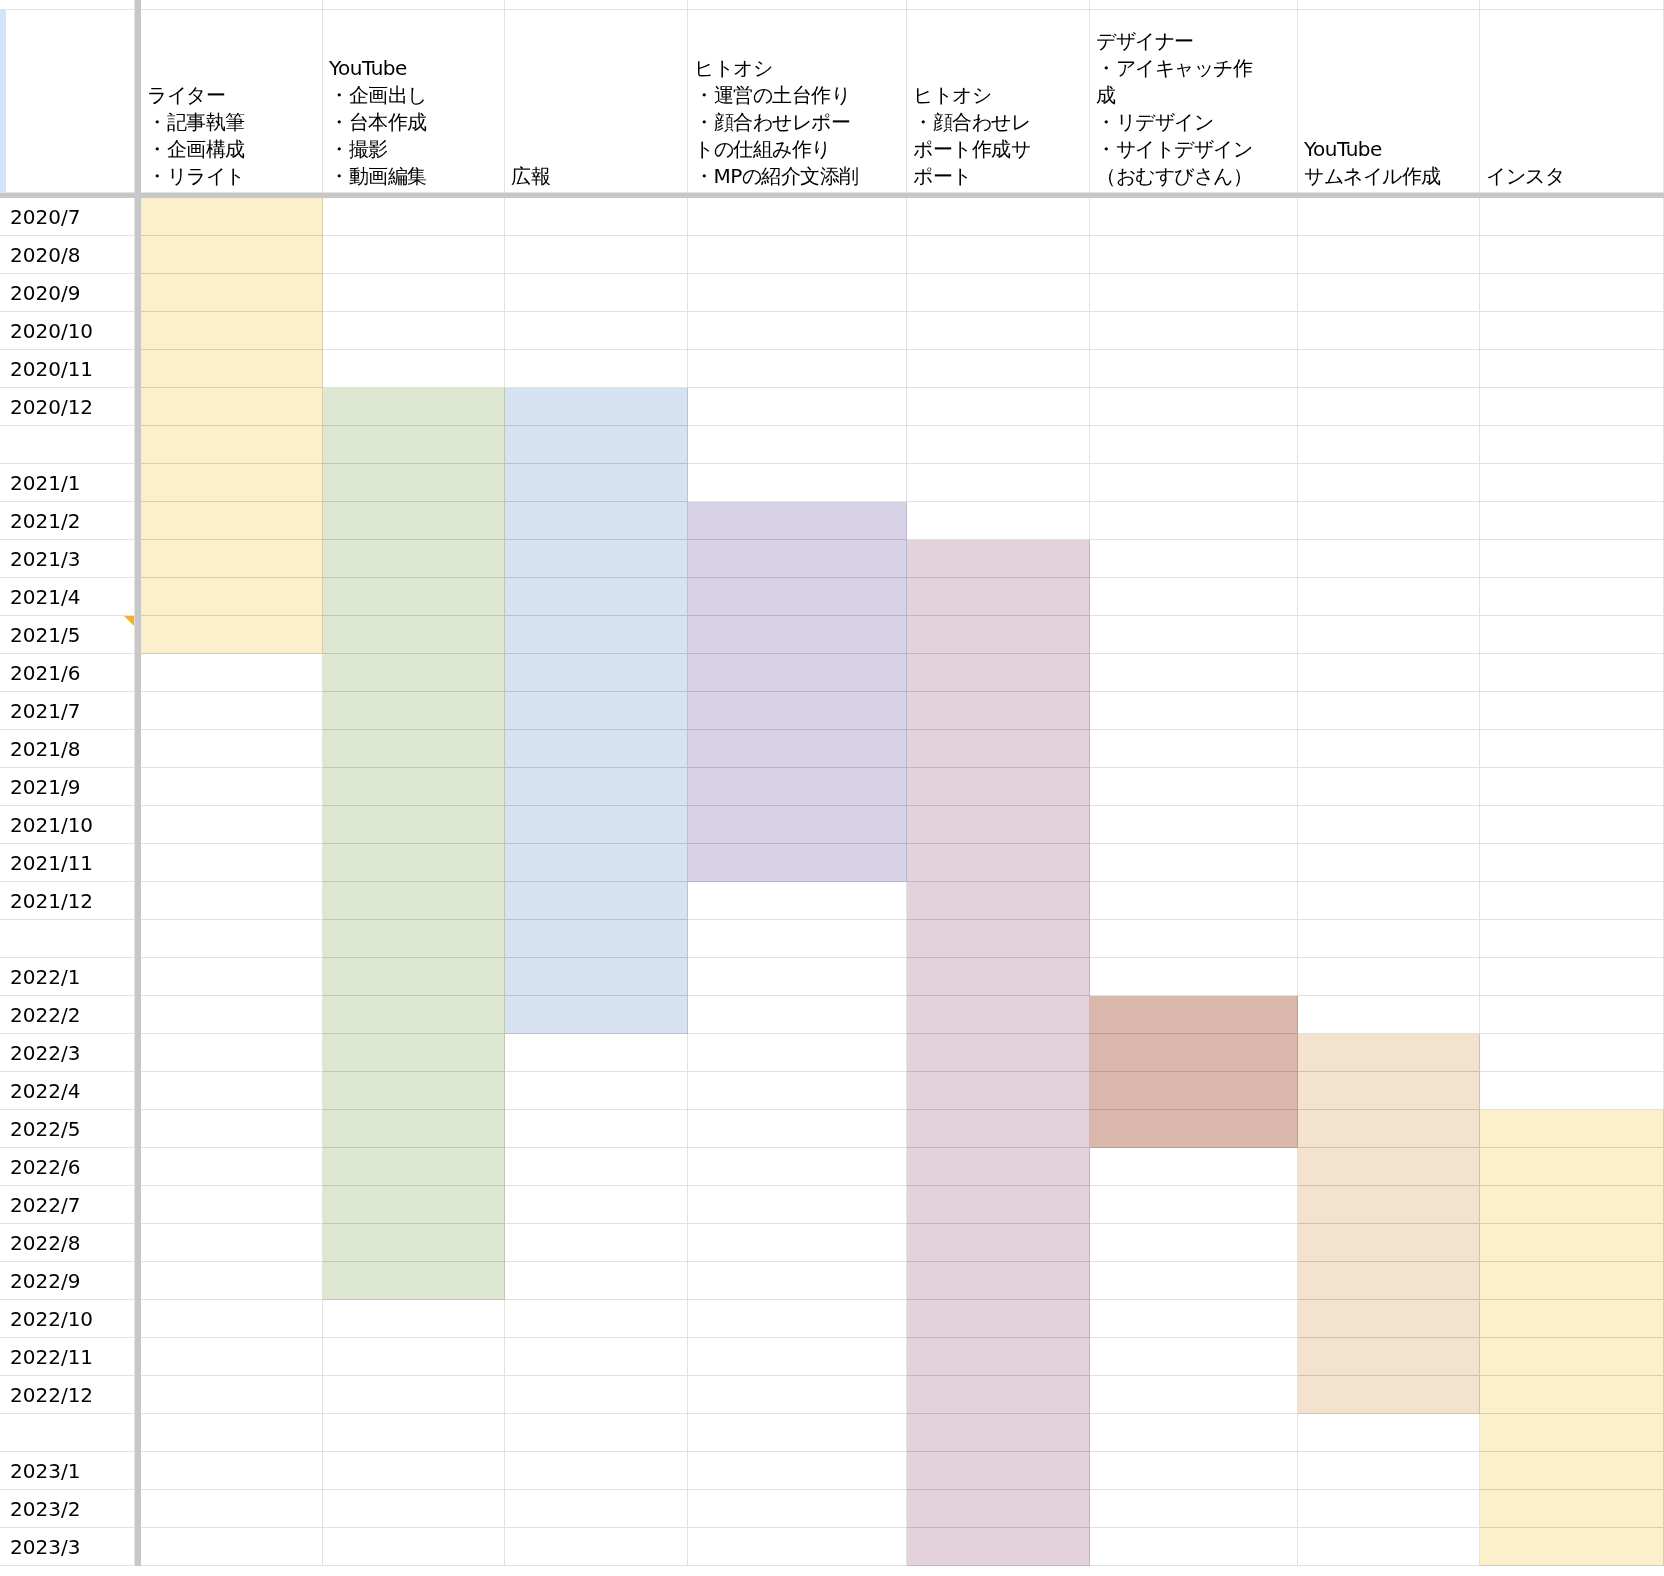  What do you see at coordinates (67, 1547) in the screenshot?
I see `row-label: 2023/3` at bounding box center [67, 1547].